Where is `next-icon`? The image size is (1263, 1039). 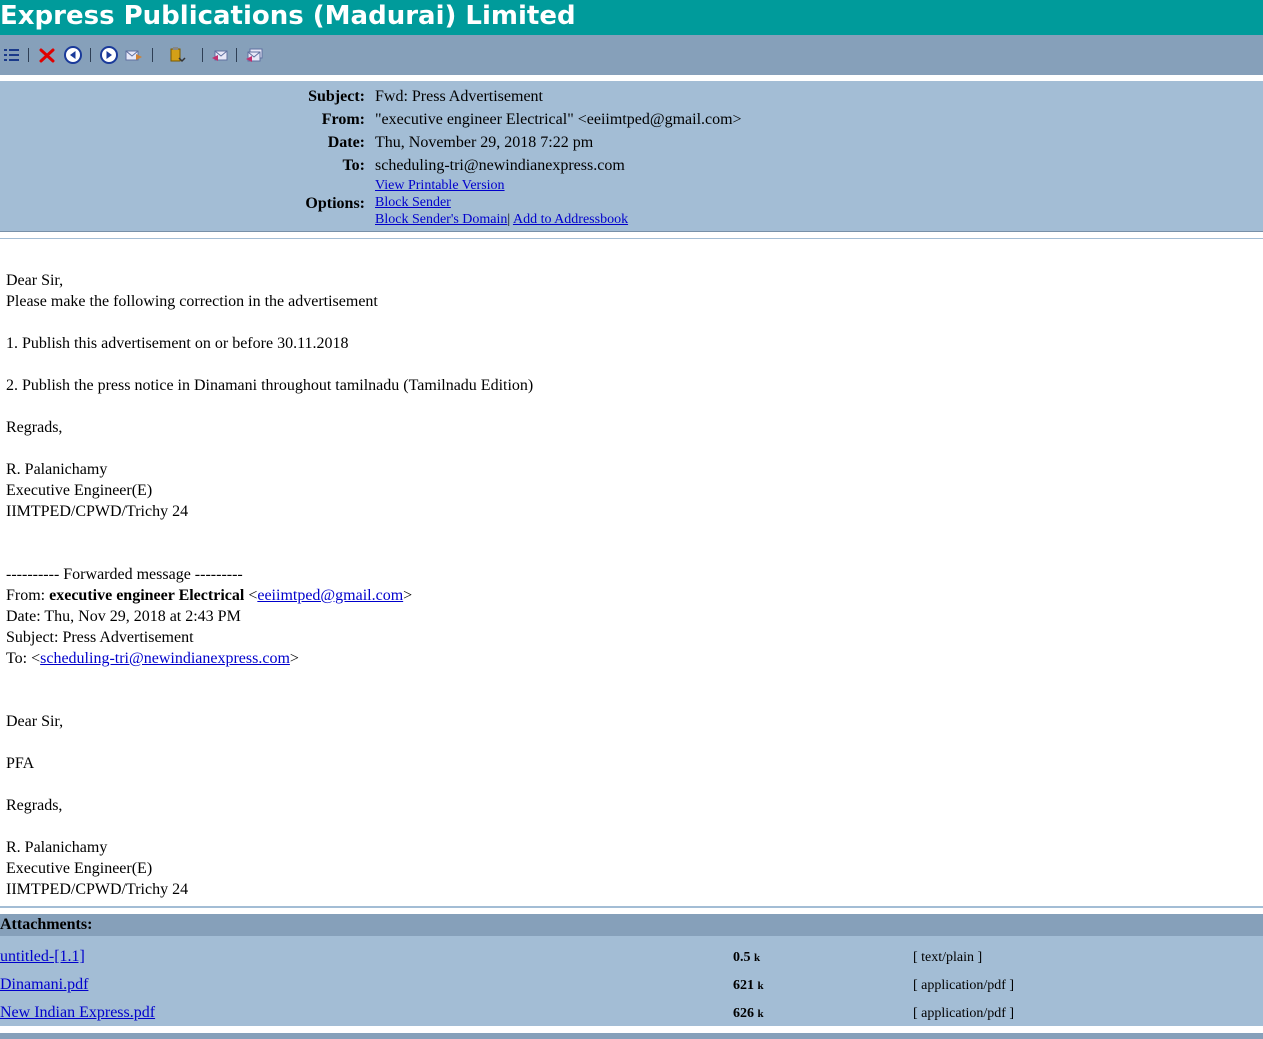
next-icon is located at coordinates (109, 55).